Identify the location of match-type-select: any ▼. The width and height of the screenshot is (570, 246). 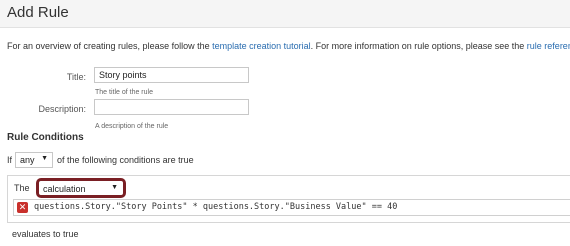
(34, 160).